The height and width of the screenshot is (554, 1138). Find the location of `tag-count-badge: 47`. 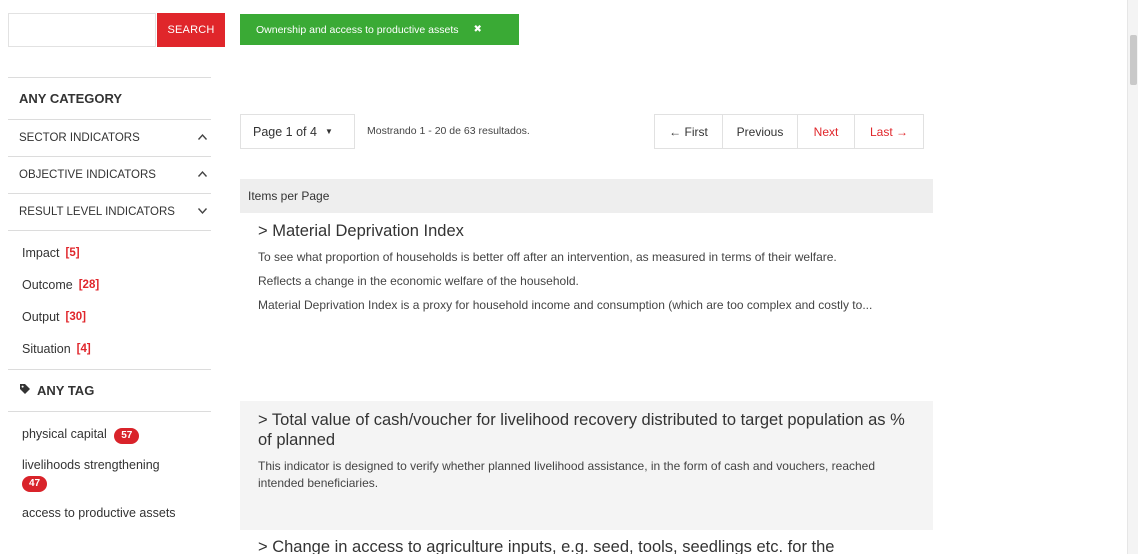

tag-count-badge: 47 is located at coordinates (35, 484).